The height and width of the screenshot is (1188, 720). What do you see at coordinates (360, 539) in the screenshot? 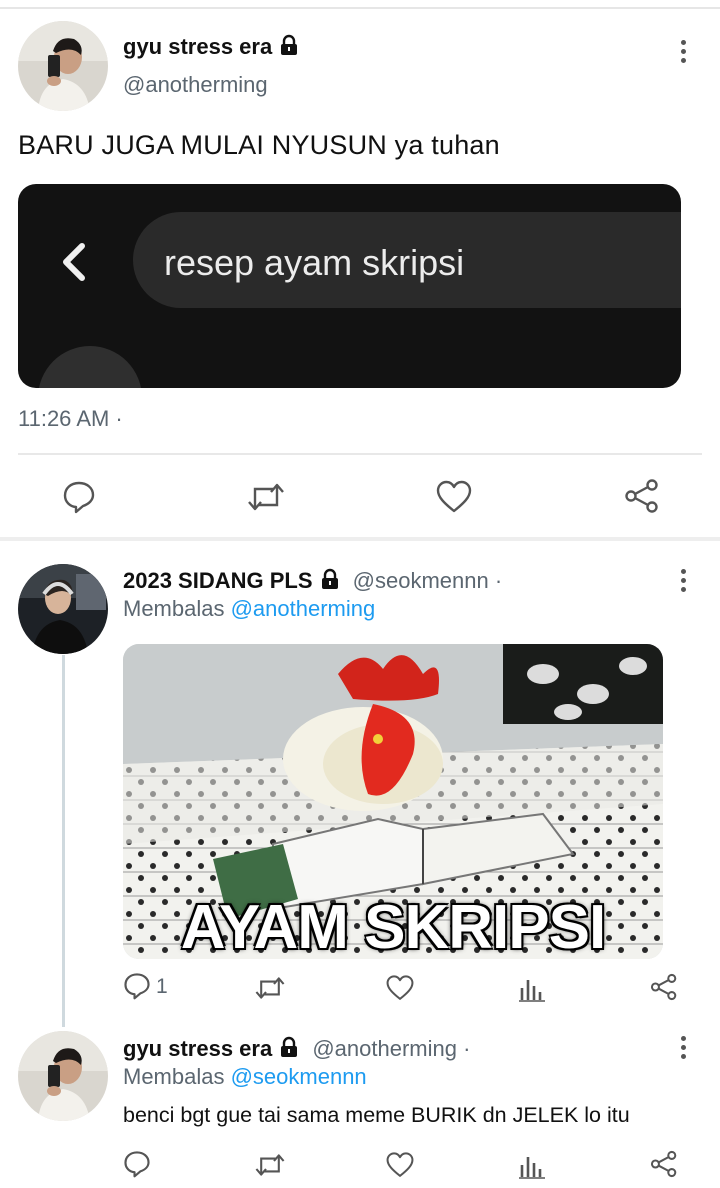
I see `section-divider` at bounding box center [360, 539].